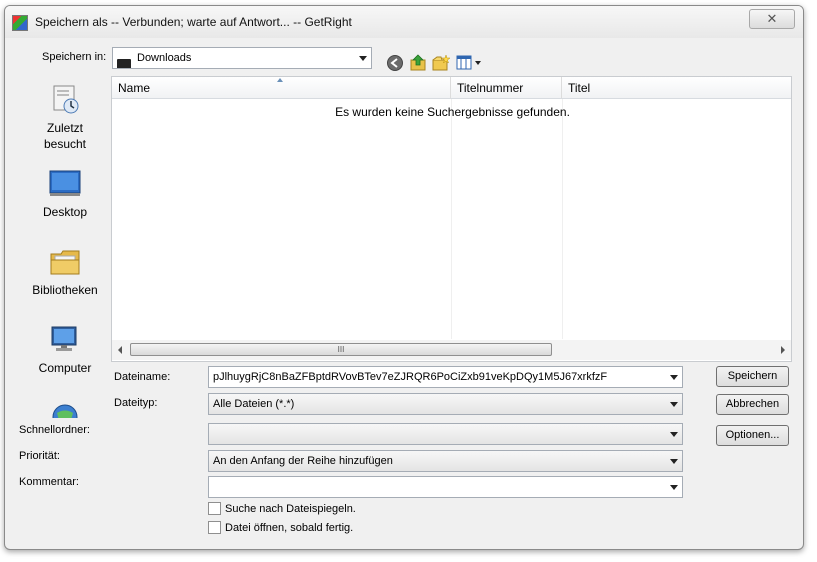 Image resolution: width=817 pixels, height=562 pixels. What do you see at coordinates (752, 376) in the screenshot?
I see `save-button: Speichern` at bounding box center [752, 376].